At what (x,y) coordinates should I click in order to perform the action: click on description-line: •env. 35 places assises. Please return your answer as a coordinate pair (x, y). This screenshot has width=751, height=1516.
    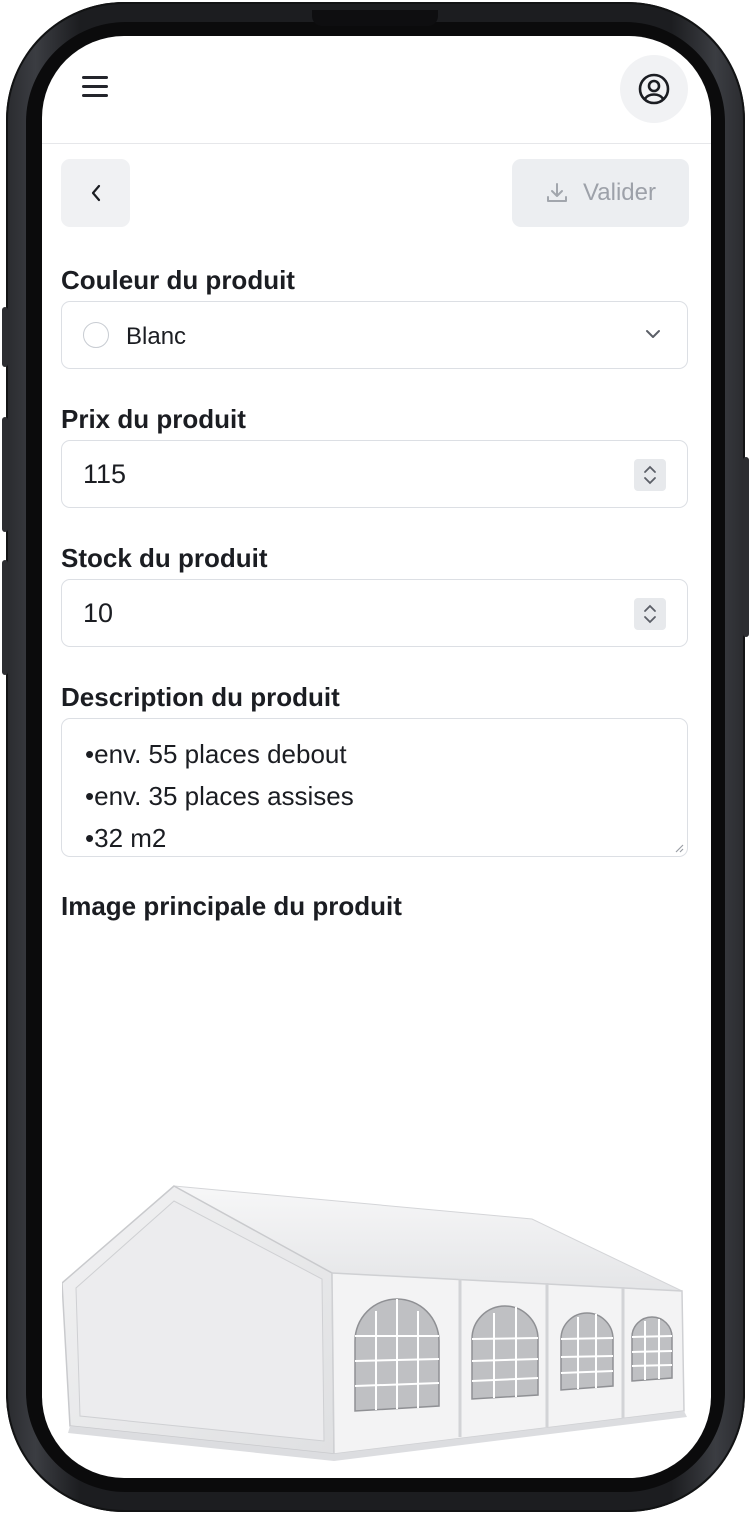
    Looking at the image, I should click on (219, 796).